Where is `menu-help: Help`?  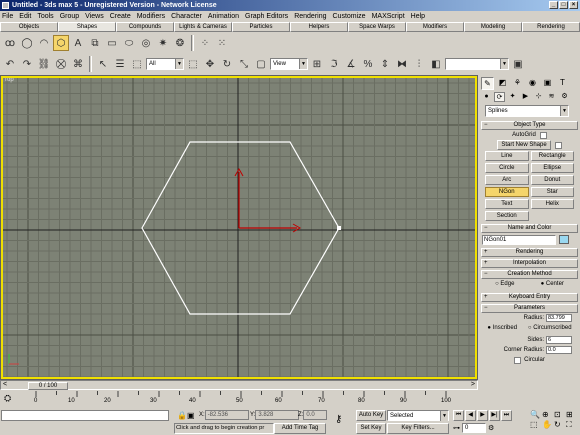 menu-help: Help is located at coordinates (418, 16).